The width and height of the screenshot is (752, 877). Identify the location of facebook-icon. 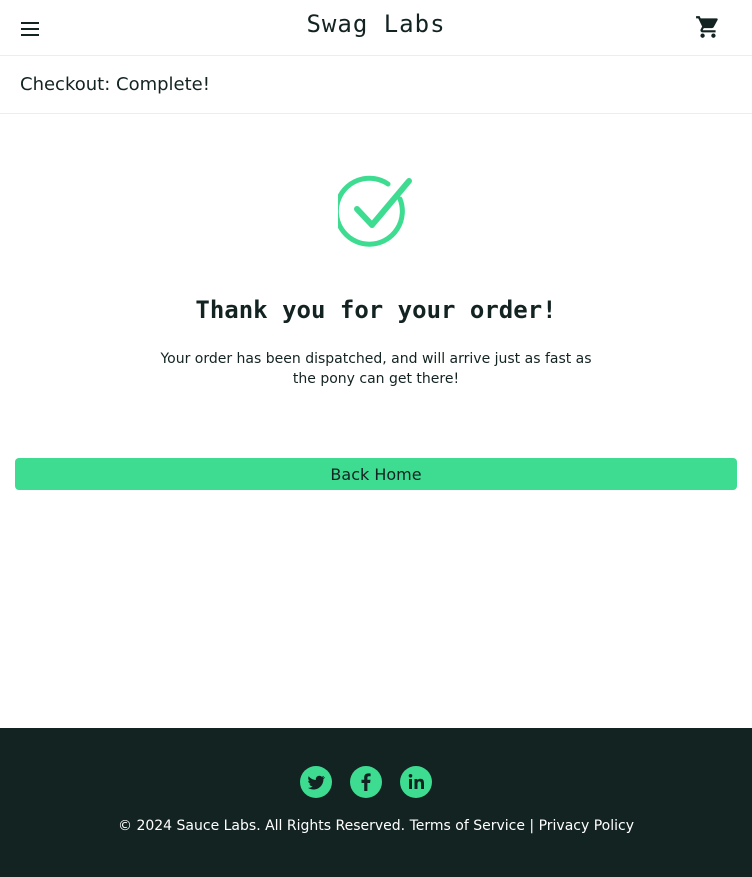
(366, 782).